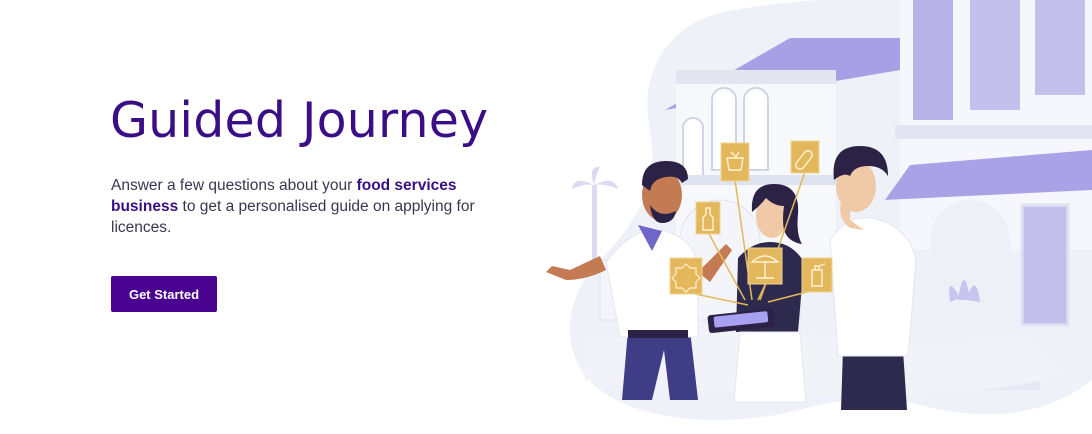 The image size is (1092, 434). I want to click on page-title: Guided Journey, so click(299, 120).